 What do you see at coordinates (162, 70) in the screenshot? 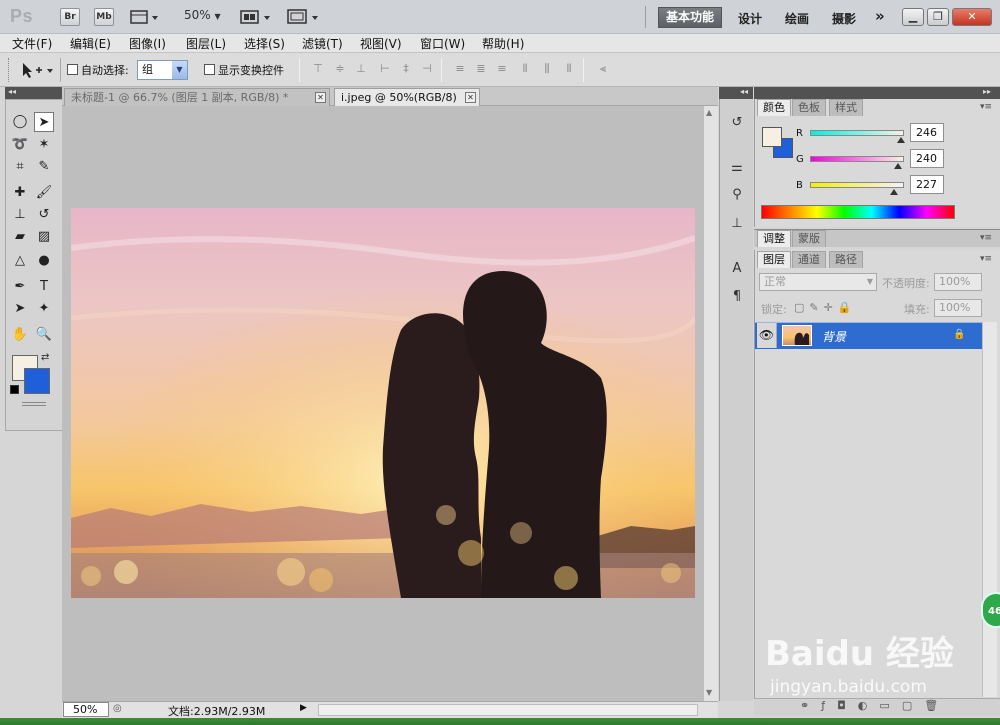
I see `auto-select-target-dropdown: 组 ▼` at bounding box center [162, 70].